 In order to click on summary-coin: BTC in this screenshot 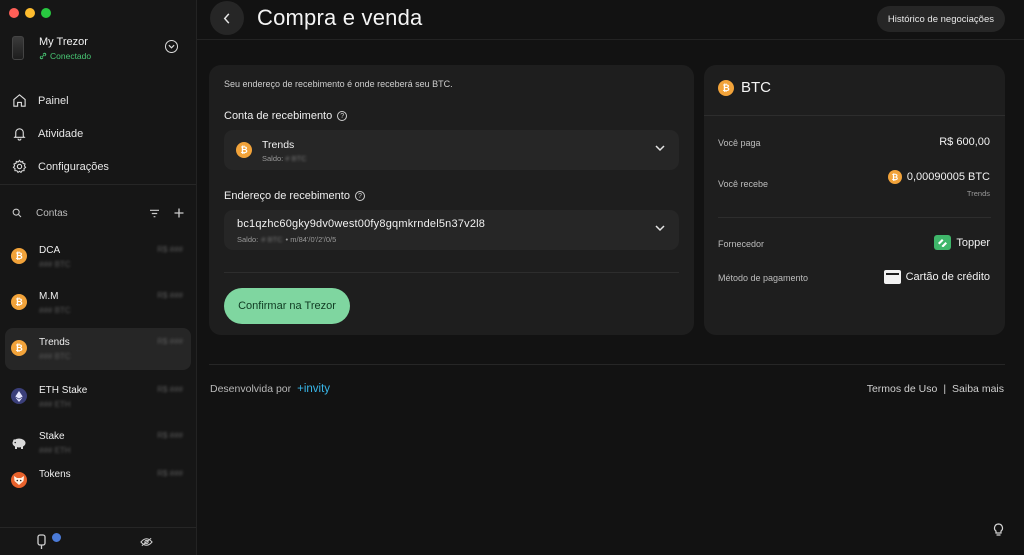, I will do `click(756, 87)`.